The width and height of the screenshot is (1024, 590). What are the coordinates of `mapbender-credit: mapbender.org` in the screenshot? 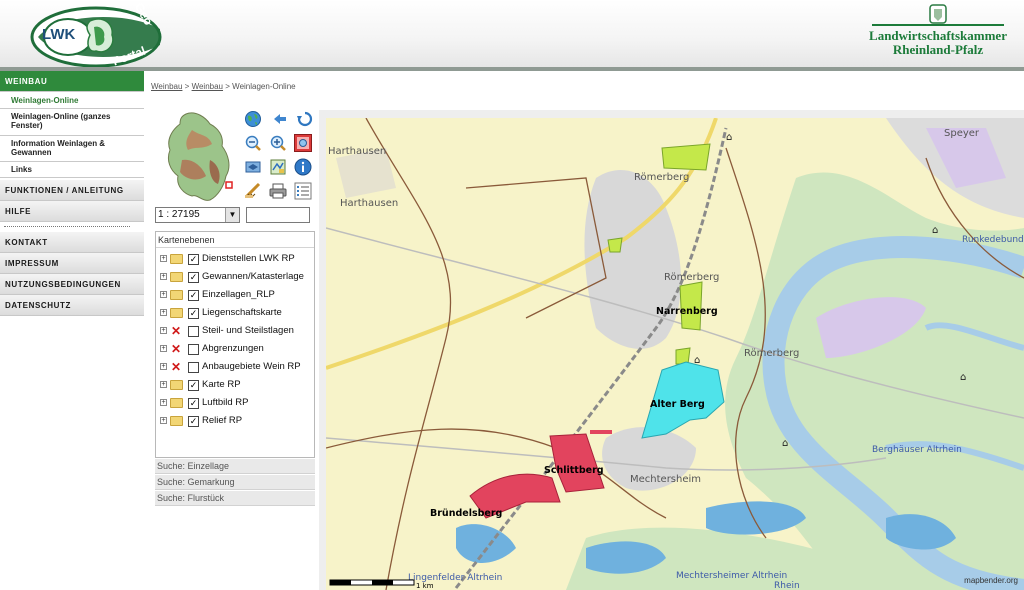 It's located at (991, 580).